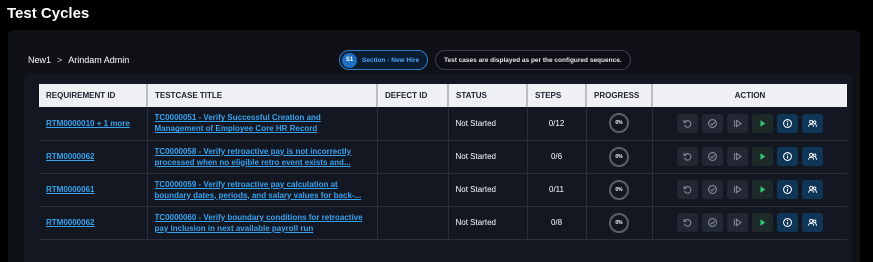 Image resolution: width=873 pixels, height=262 pixels. Describe the element at coordinates (557, 156) in the screenshot. I see `steps-cell: 0/6` at that location.